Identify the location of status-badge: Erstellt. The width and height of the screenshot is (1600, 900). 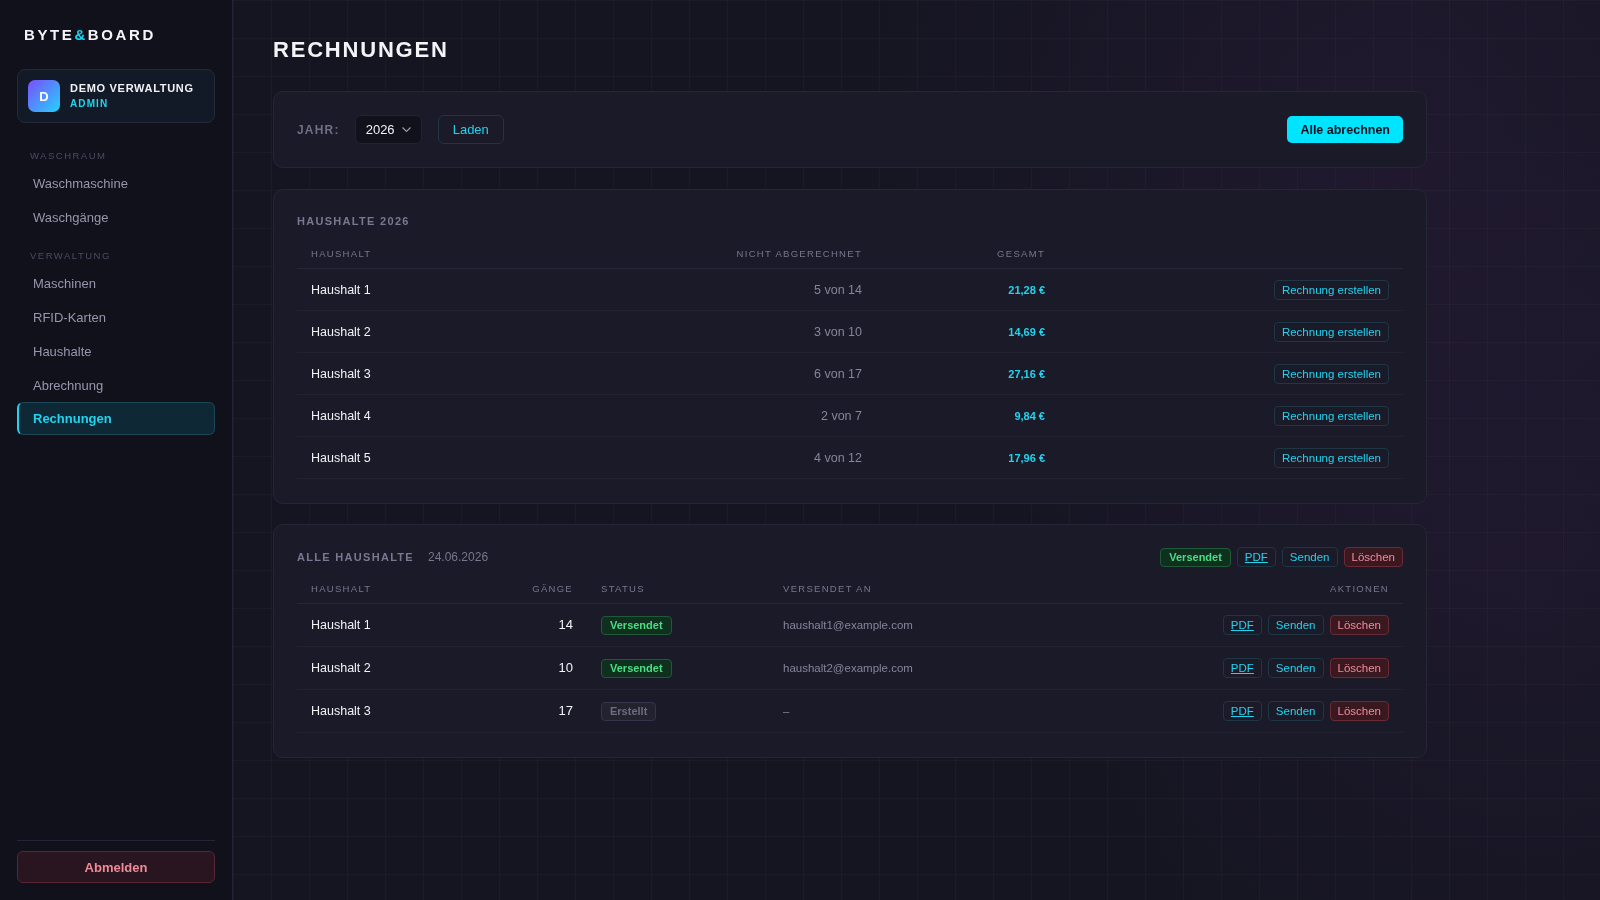
(629, 711).